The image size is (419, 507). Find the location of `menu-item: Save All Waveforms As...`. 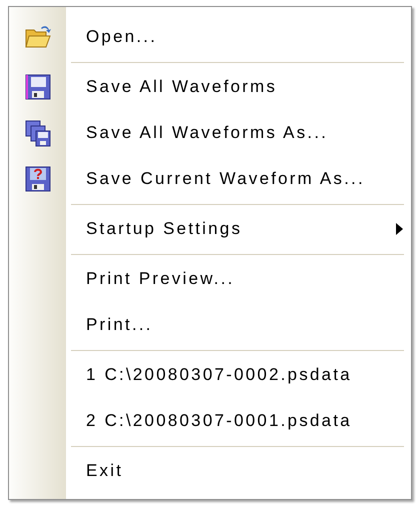

menu-item: Save All Waveforms As... is located at coordinates (210, 133).